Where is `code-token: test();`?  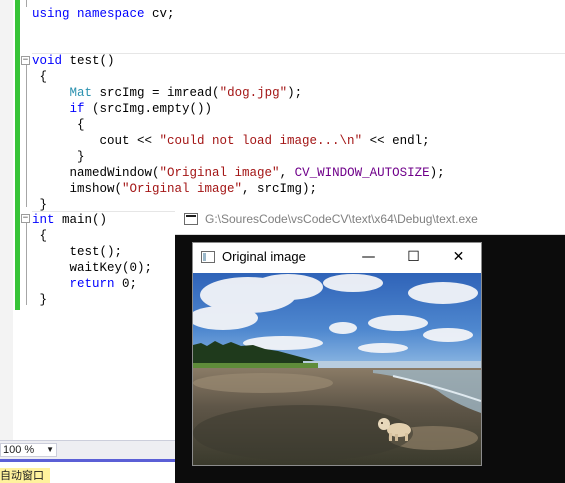
code-token: test(); is located at coordinates (77, 252).